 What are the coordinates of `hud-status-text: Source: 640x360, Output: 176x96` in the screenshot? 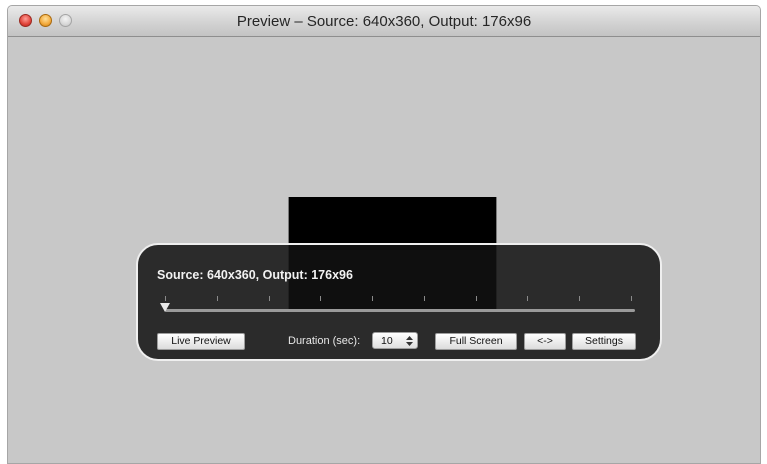 It's located at (255, 275).